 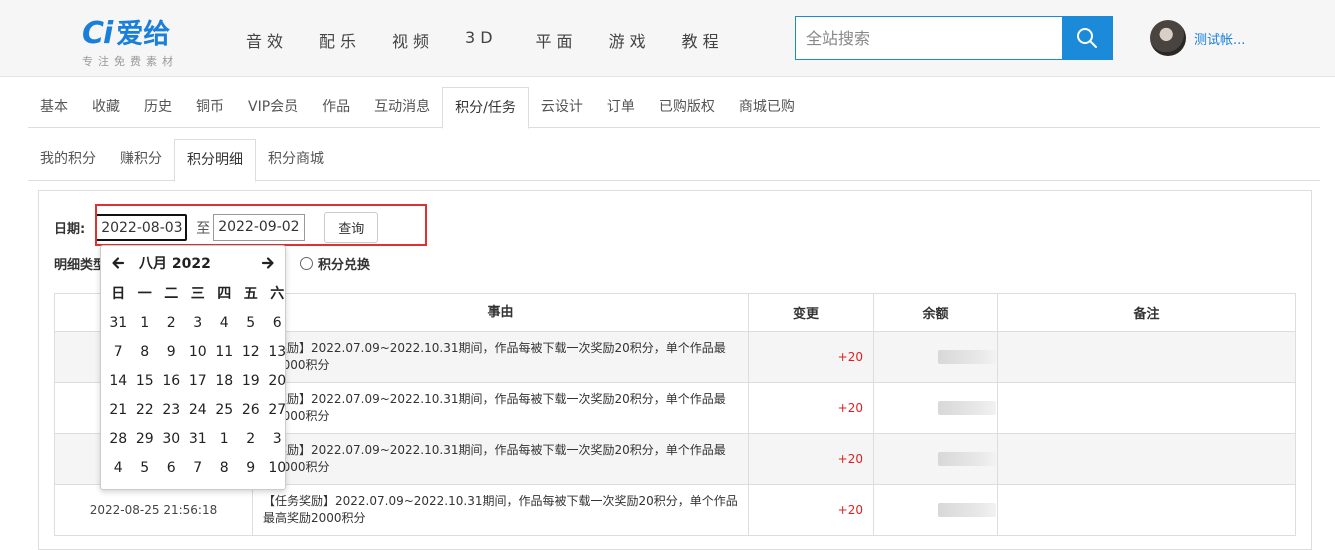 I want to click on arrow-right-icon, so click(x=268, y=263).